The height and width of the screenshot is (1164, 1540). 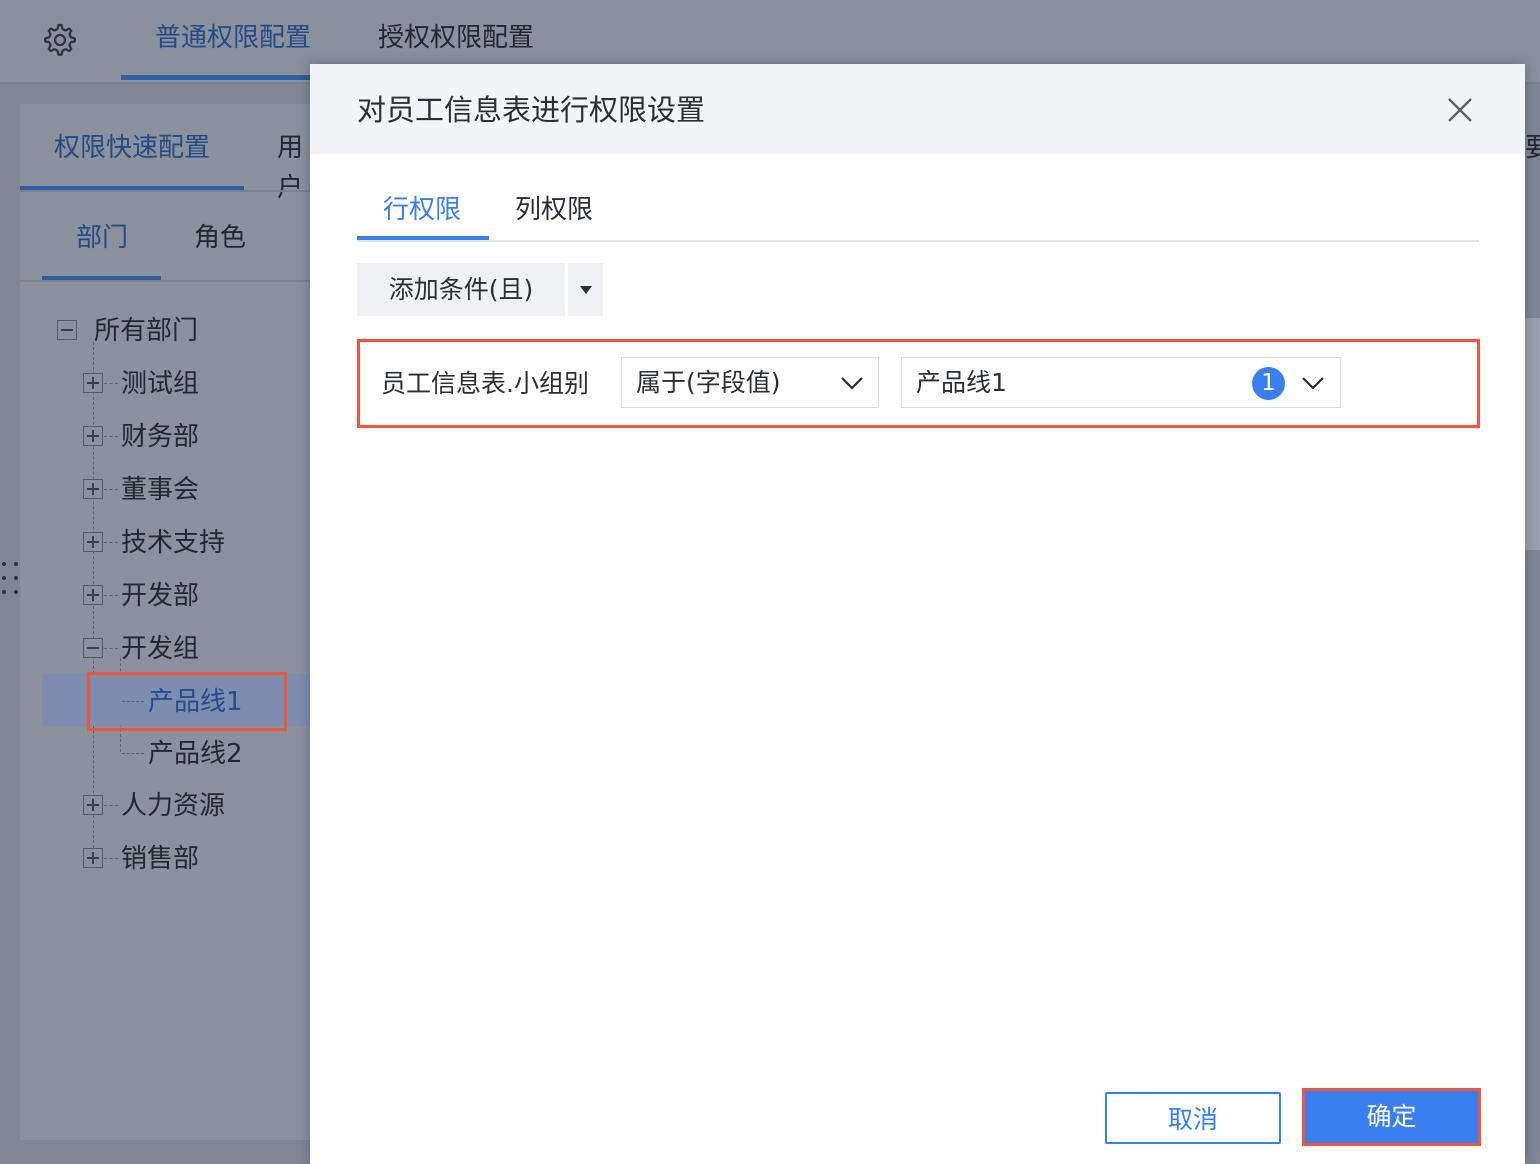 I want to click on value-select: 产品线1 1, so click(x=1121, y=382).